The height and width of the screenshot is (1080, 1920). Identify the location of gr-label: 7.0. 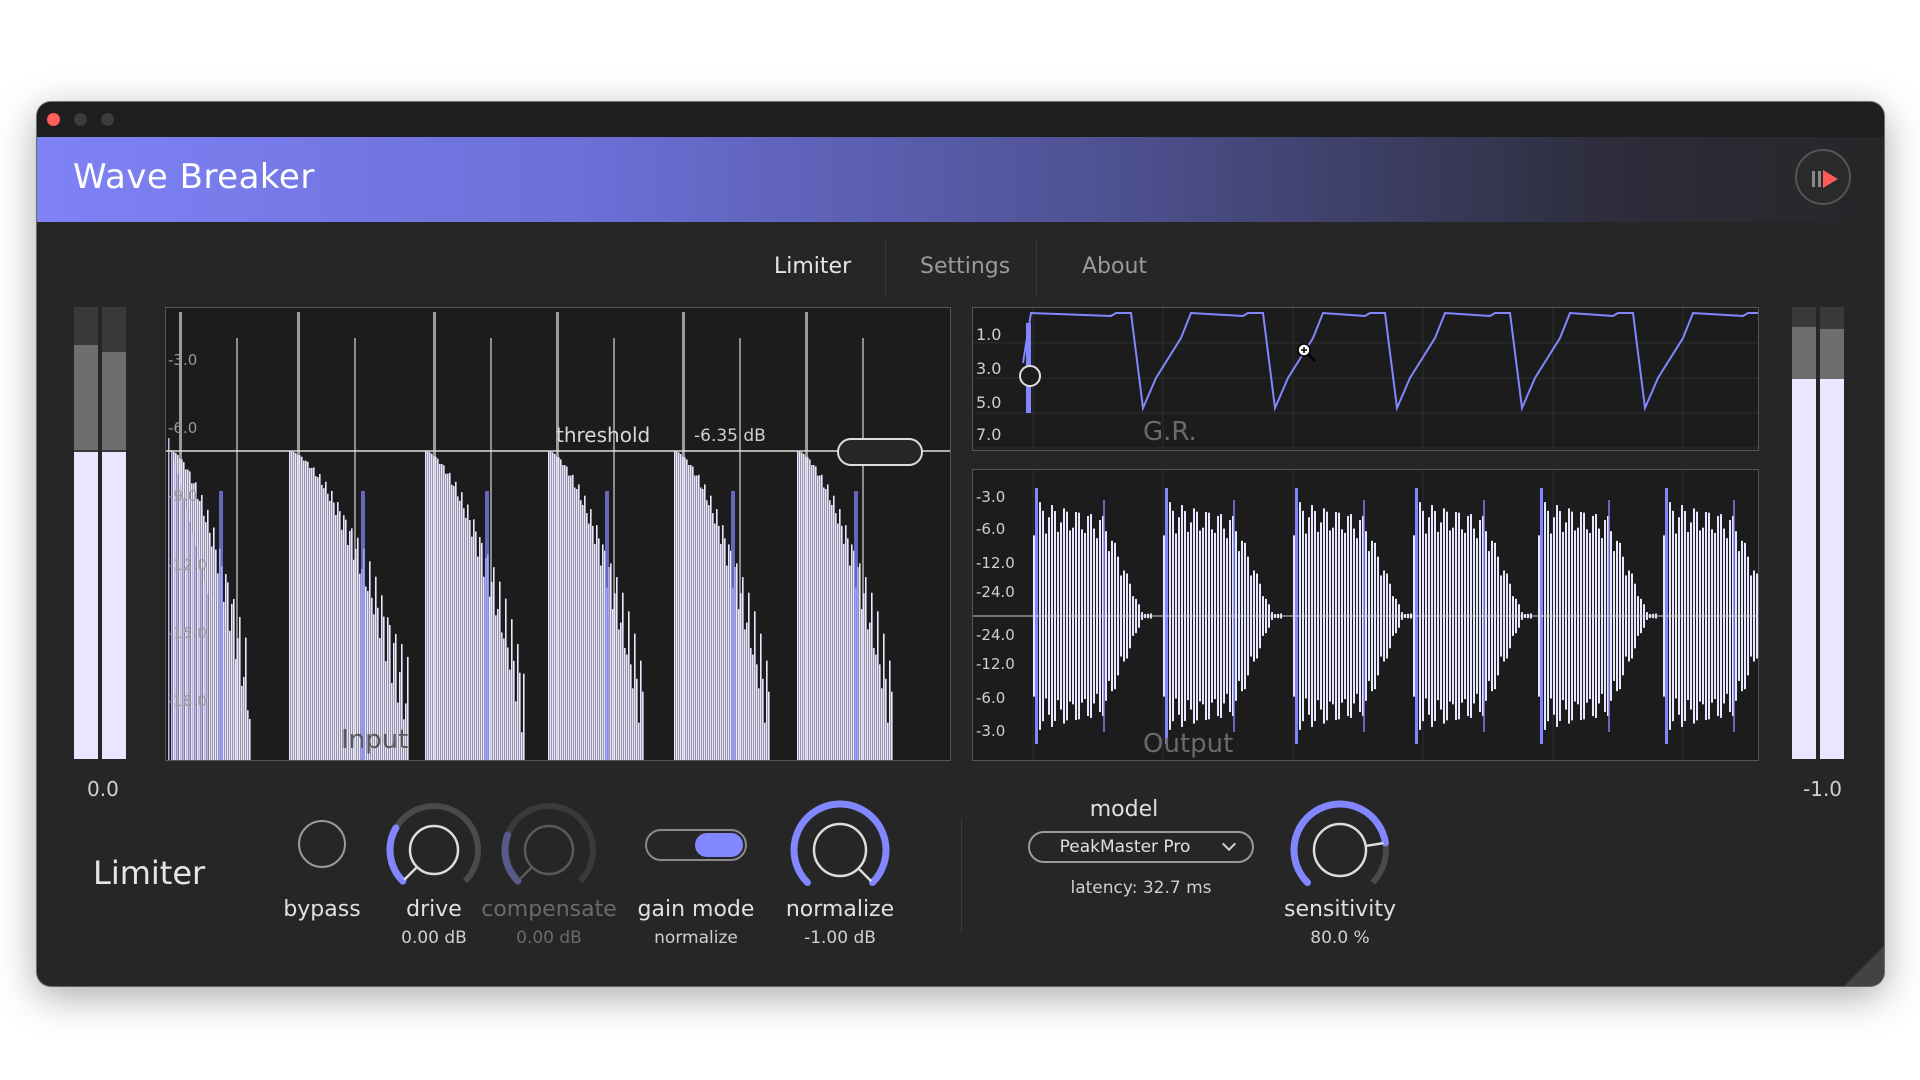
(988, 434).